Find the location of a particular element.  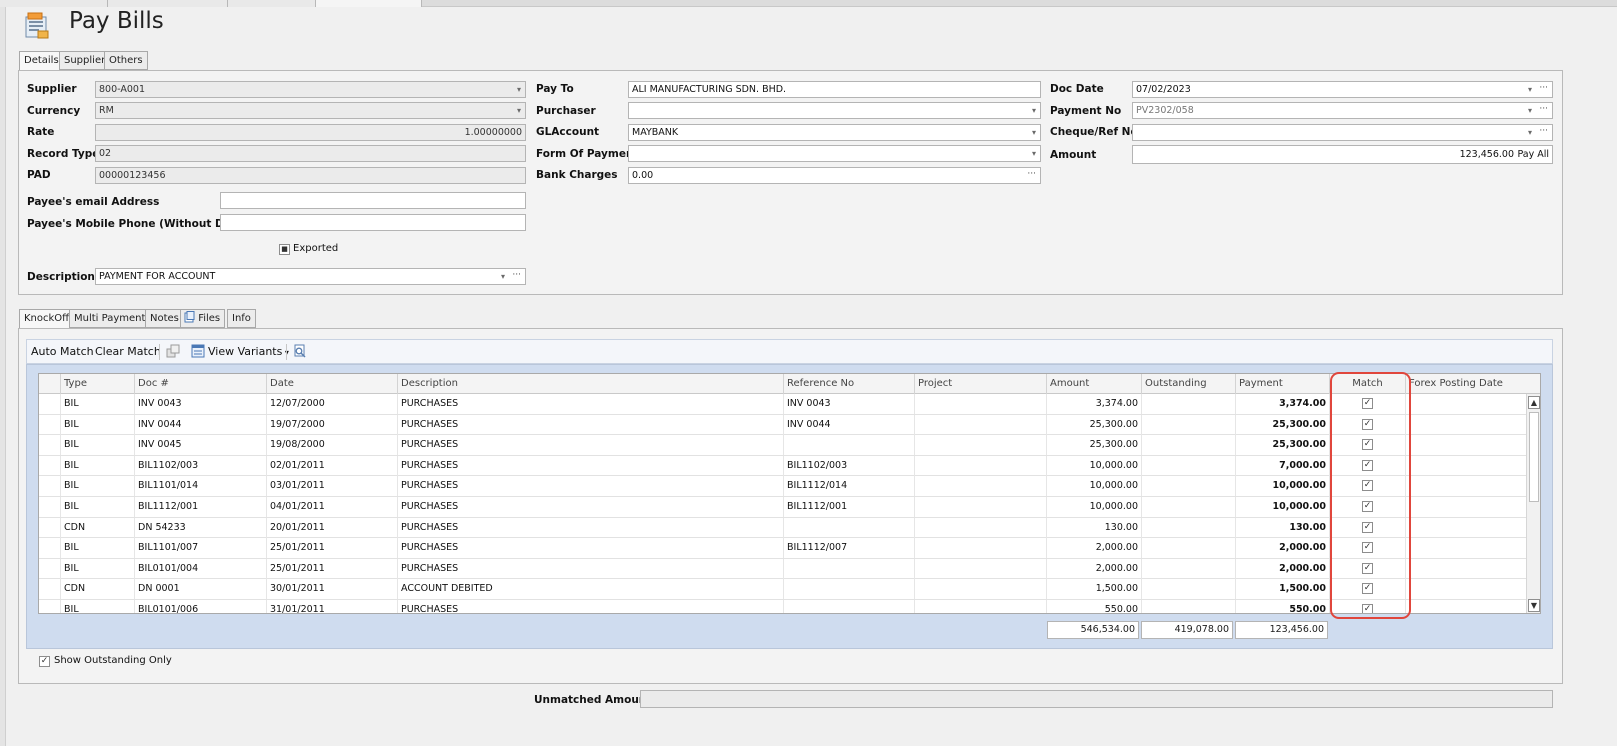

scroll-up-icon: ▲ is located at coordinates (1534, 402).